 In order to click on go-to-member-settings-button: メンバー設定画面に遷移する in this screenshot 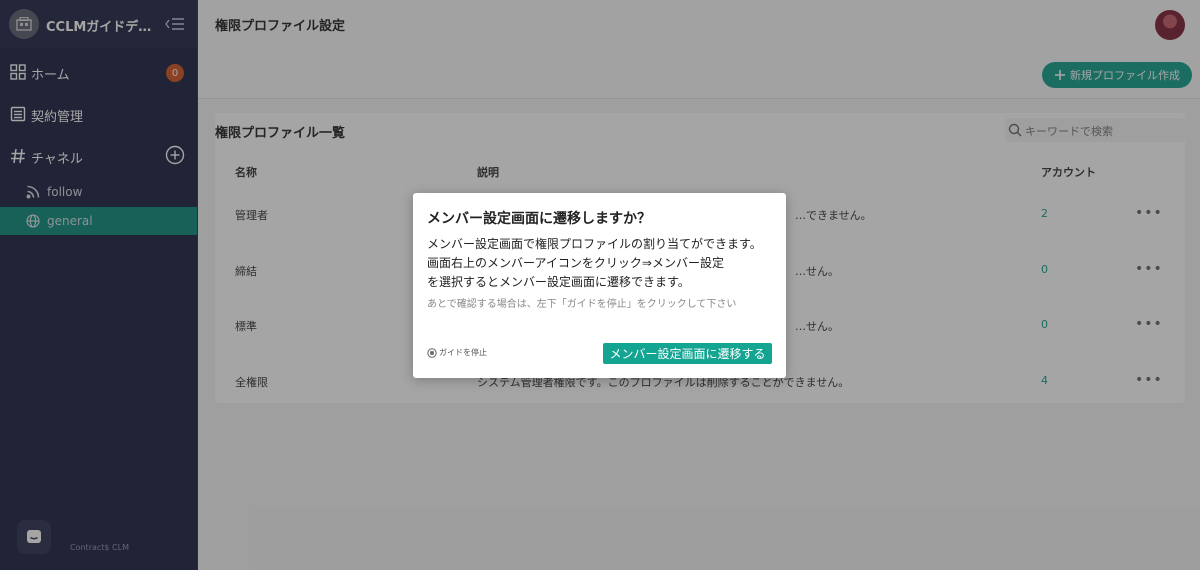, I will do `click(687, 353)`.